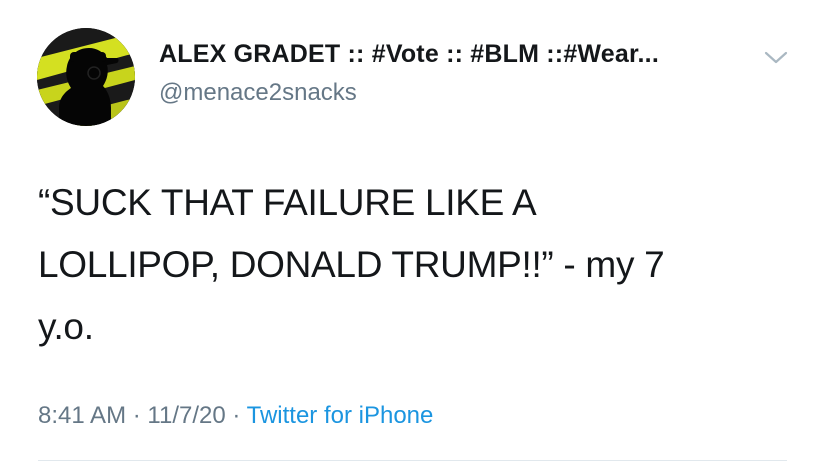 This screenshot has height=461, width=825. I want to click on chevron-down-icon, so click(776, 58).